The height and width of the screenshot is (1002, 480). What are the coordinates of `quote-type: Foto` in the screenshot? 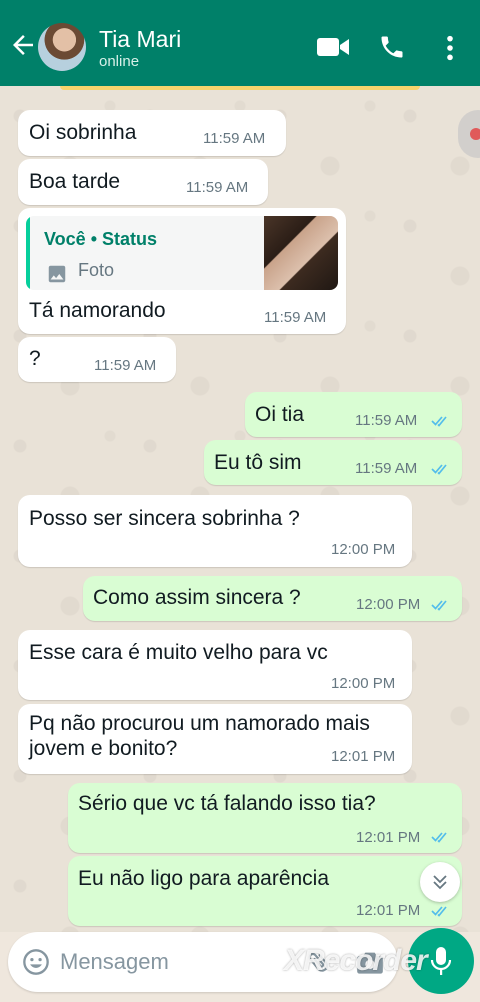 It's located at (96, 270).